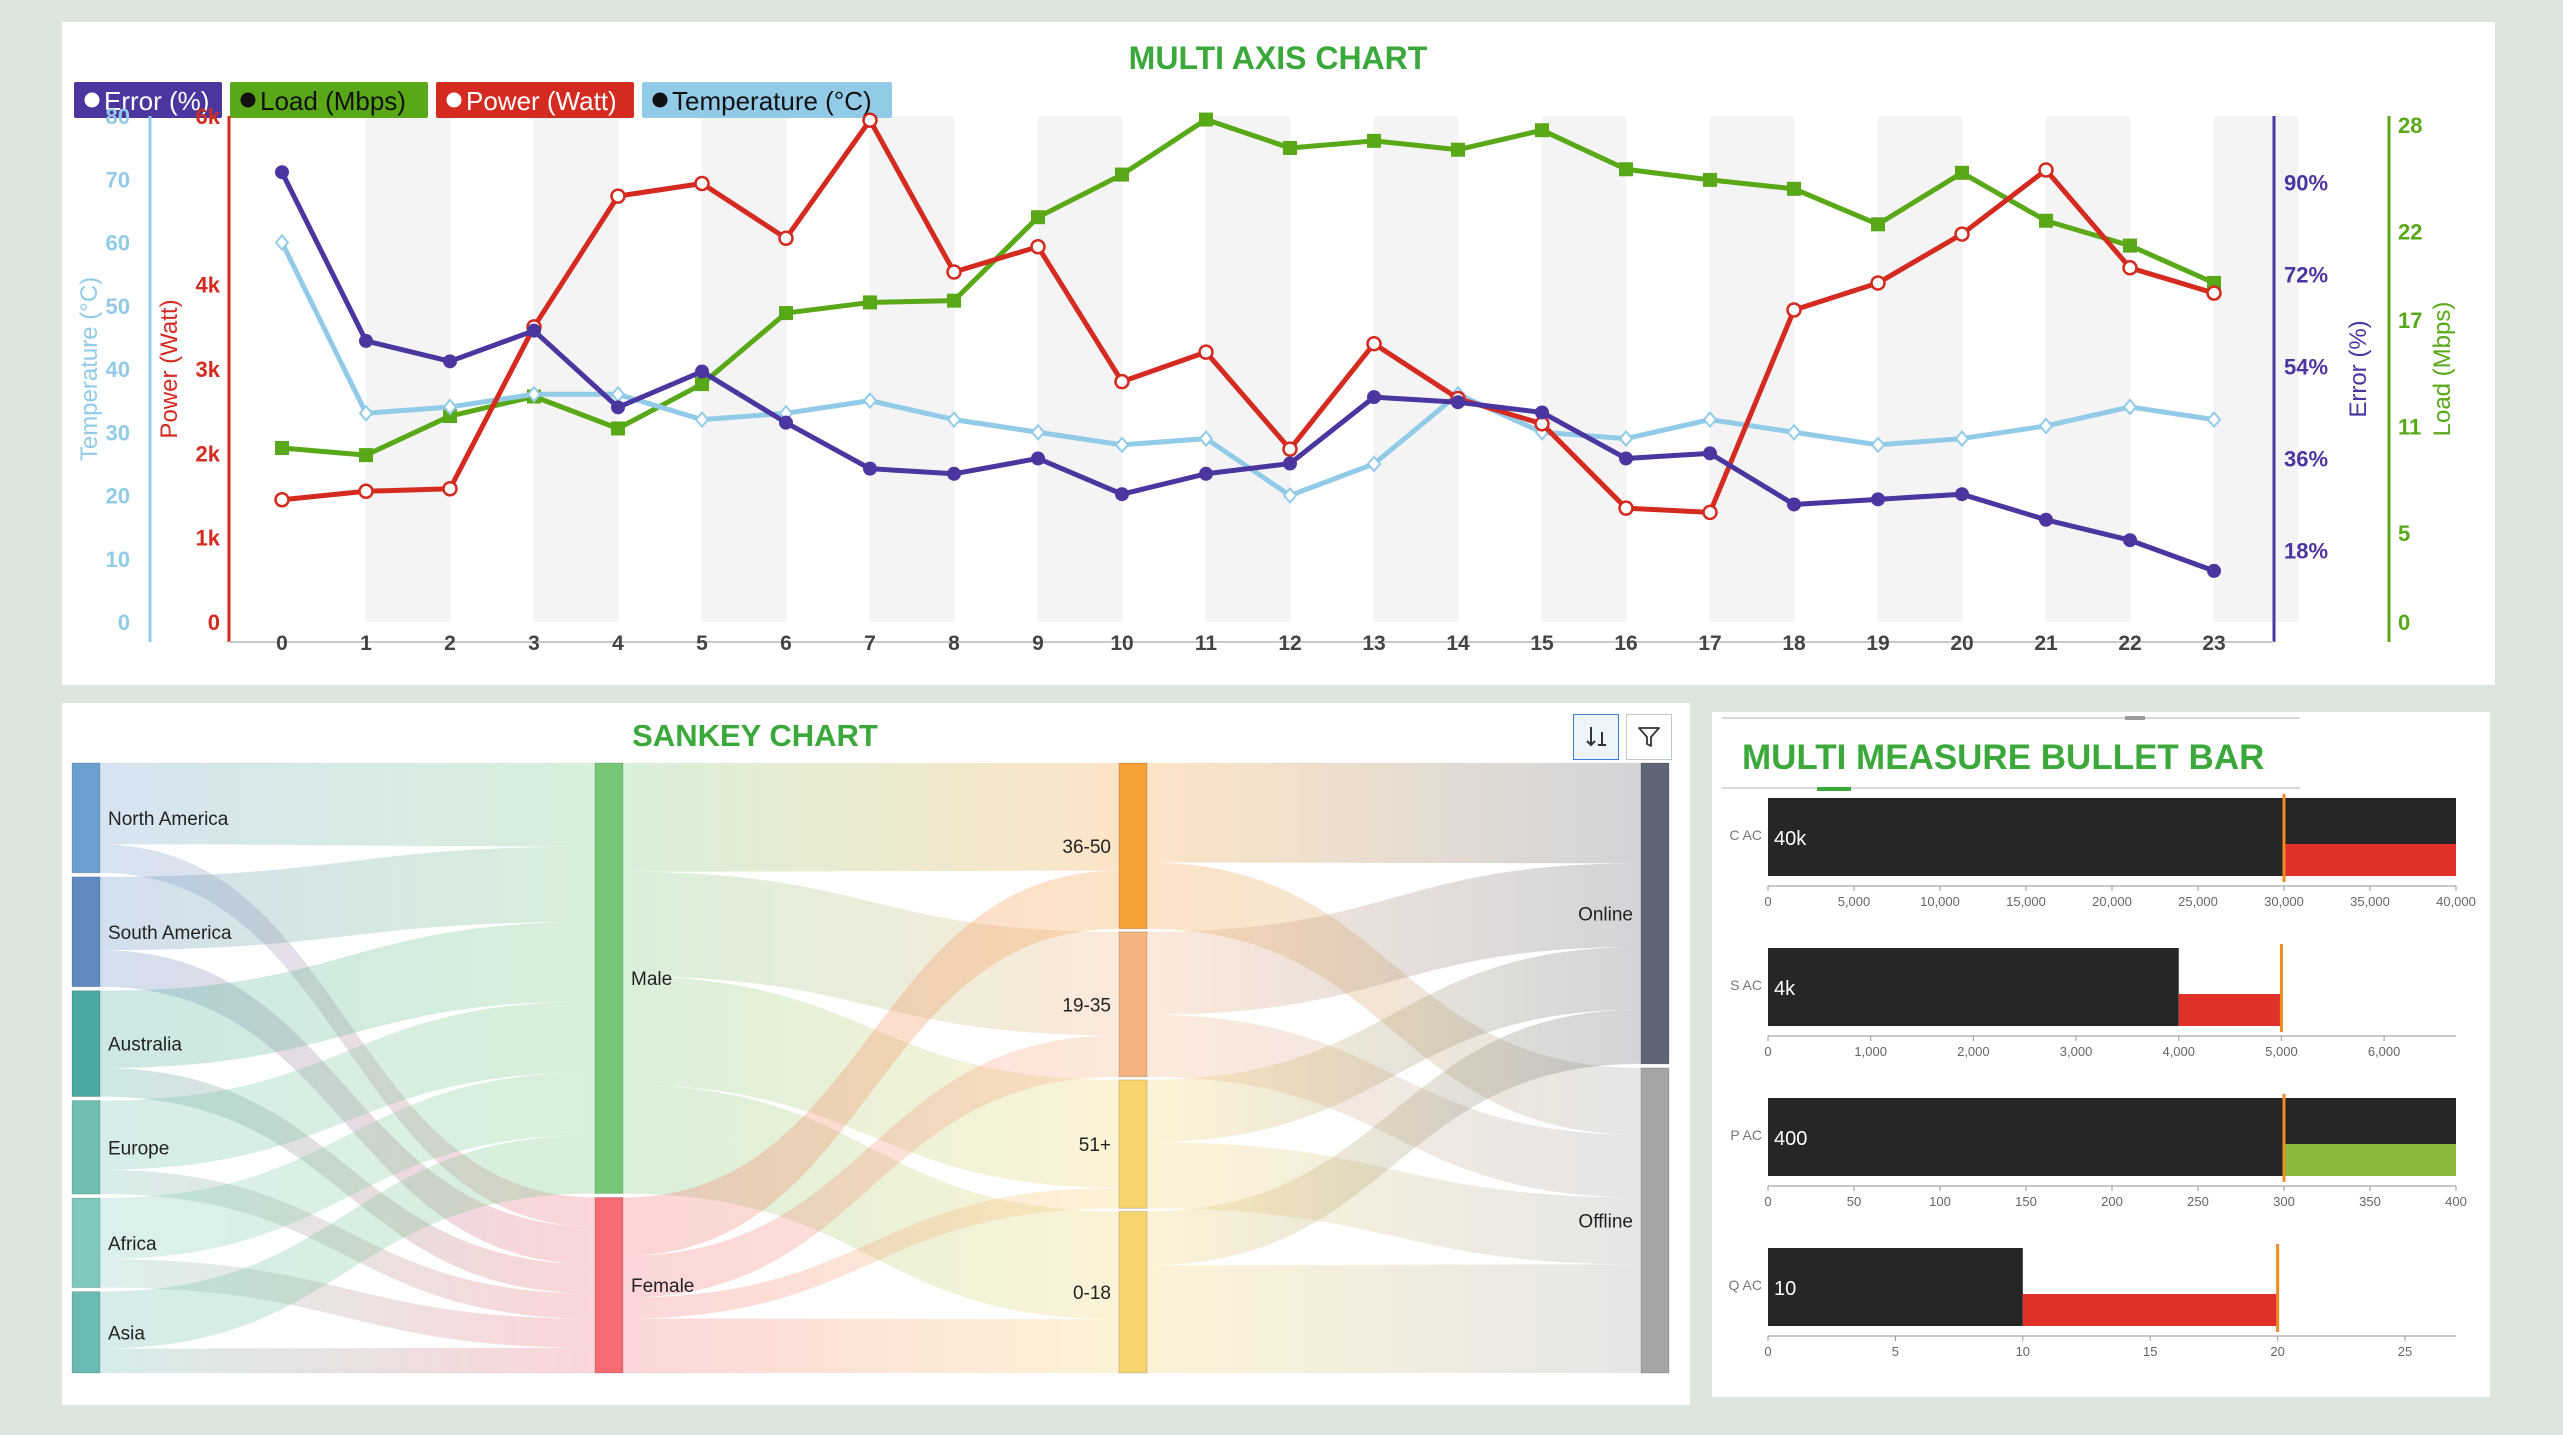  What do you see at coordinates (86, 1147) in the screenshot?
I see `sankey-node-europe` at bounding box center [86, 1147].